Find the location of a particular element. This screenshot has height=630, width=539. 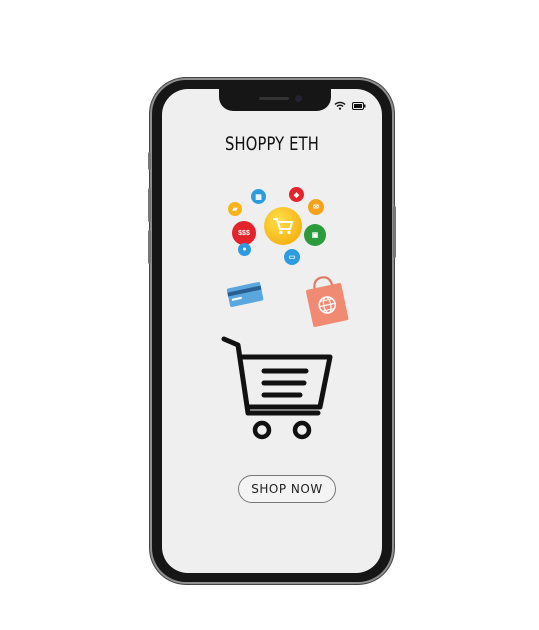

monitor-icon: ▭ is located at coordinates (292, 257).